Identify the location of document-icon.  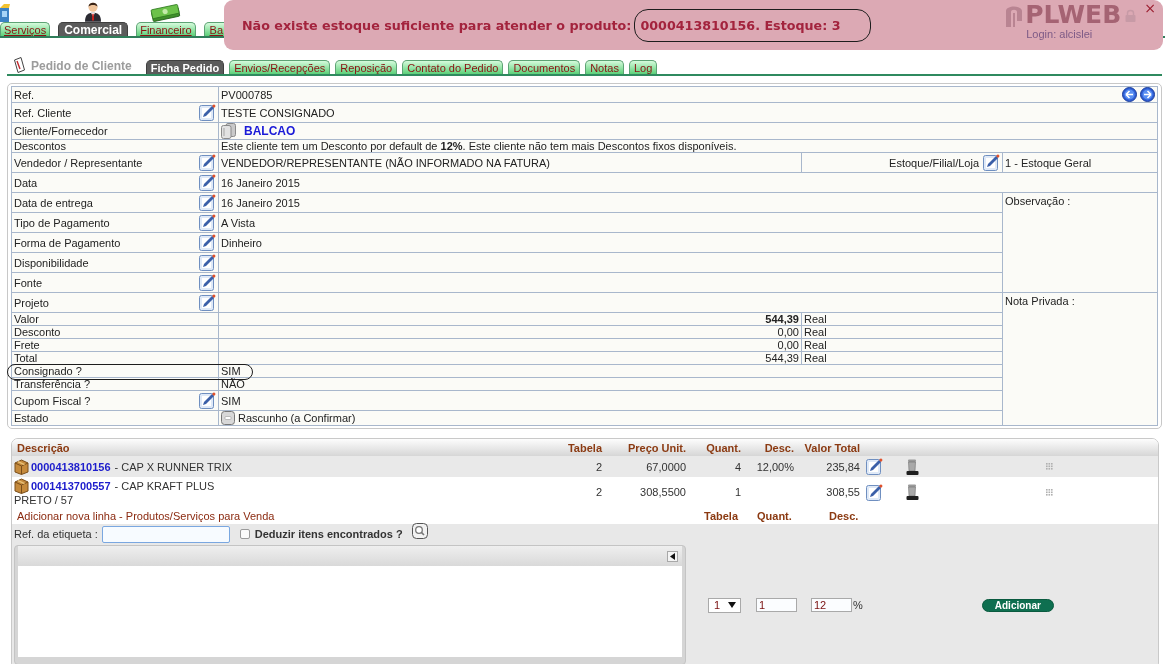
(19, 65).